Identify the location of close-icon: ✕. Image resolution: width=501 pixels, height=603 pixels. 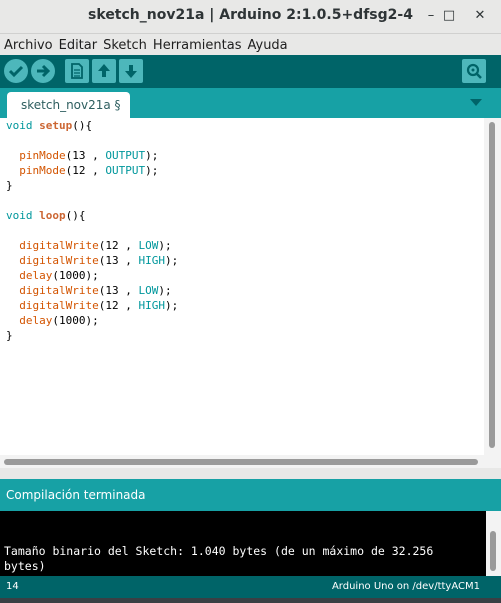
(480, 16).